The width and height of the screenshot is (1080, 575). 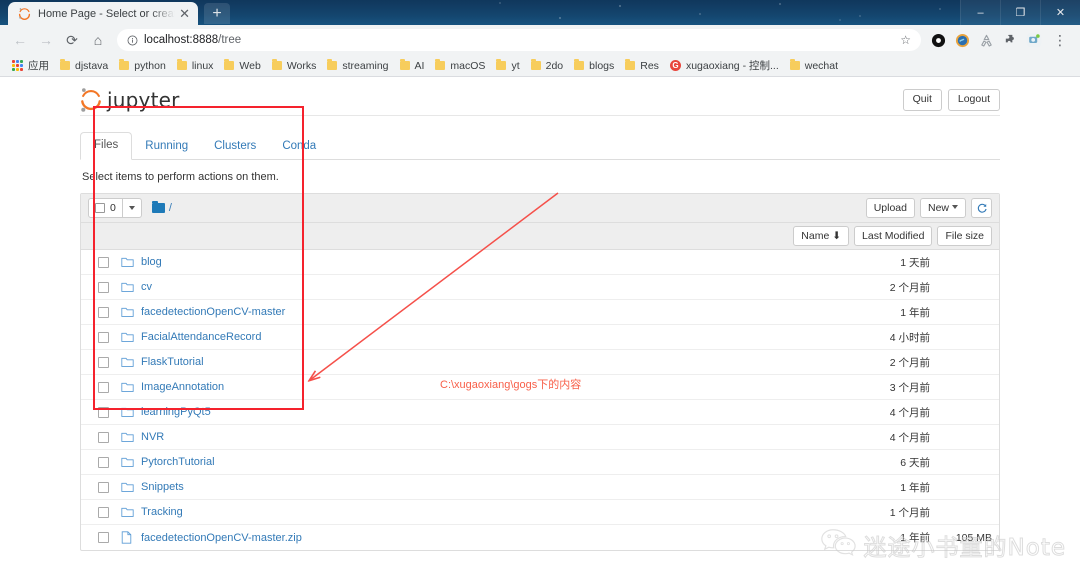 I want to click on file-name-link: learningPyQt5, so click(x=176, y=412).